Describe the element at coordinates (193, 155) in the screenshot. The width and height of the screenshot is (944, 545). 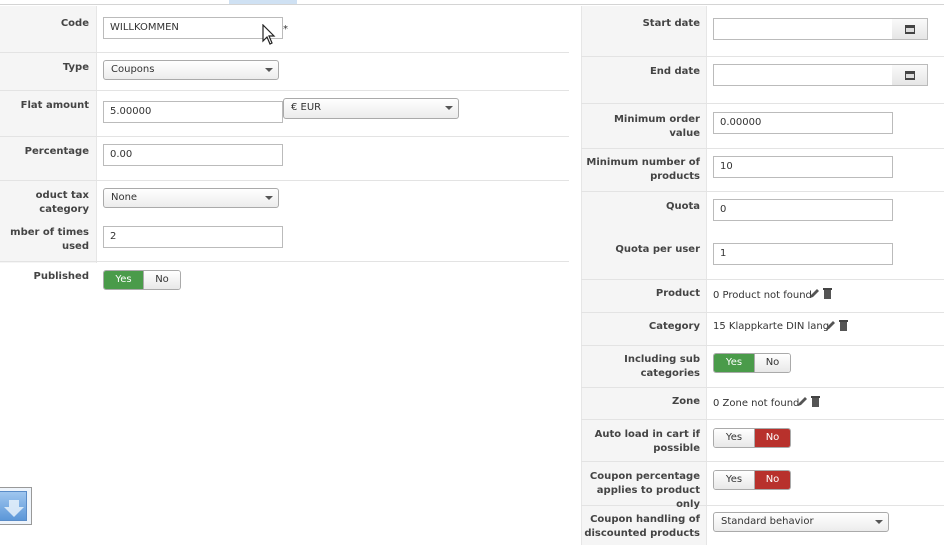
I see `percentage-input: 0.00` at that location.